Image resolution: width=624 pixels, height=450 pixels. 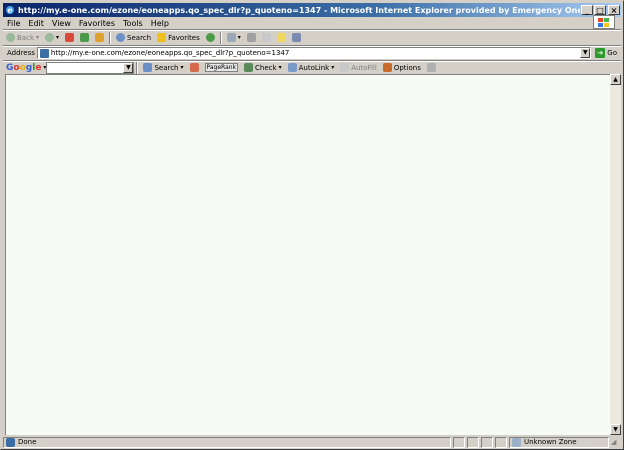 I want to click on highlighter-icon, so click(x=431, y=67).